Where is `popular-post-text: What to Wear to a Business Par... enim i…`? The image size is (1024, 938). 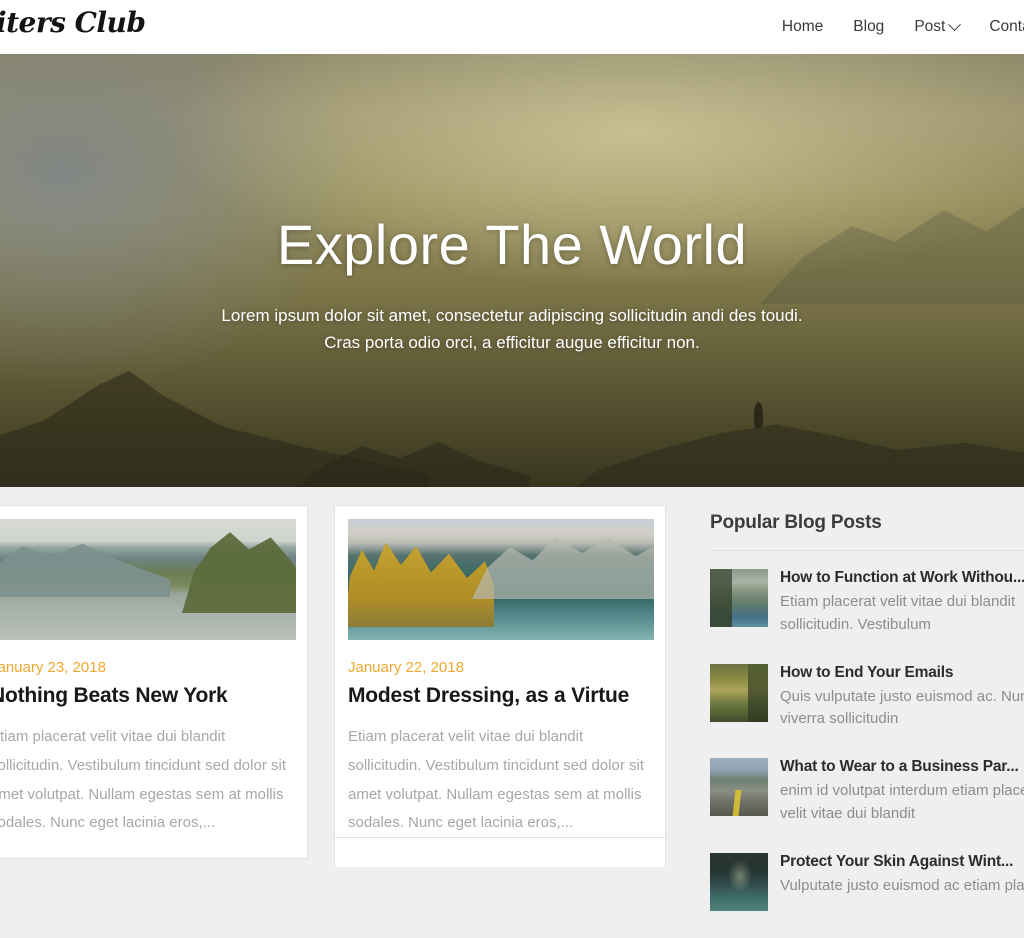
popular-post-text: What to Wear to a Business Par... enim i… is located at coordinates (902, 792).